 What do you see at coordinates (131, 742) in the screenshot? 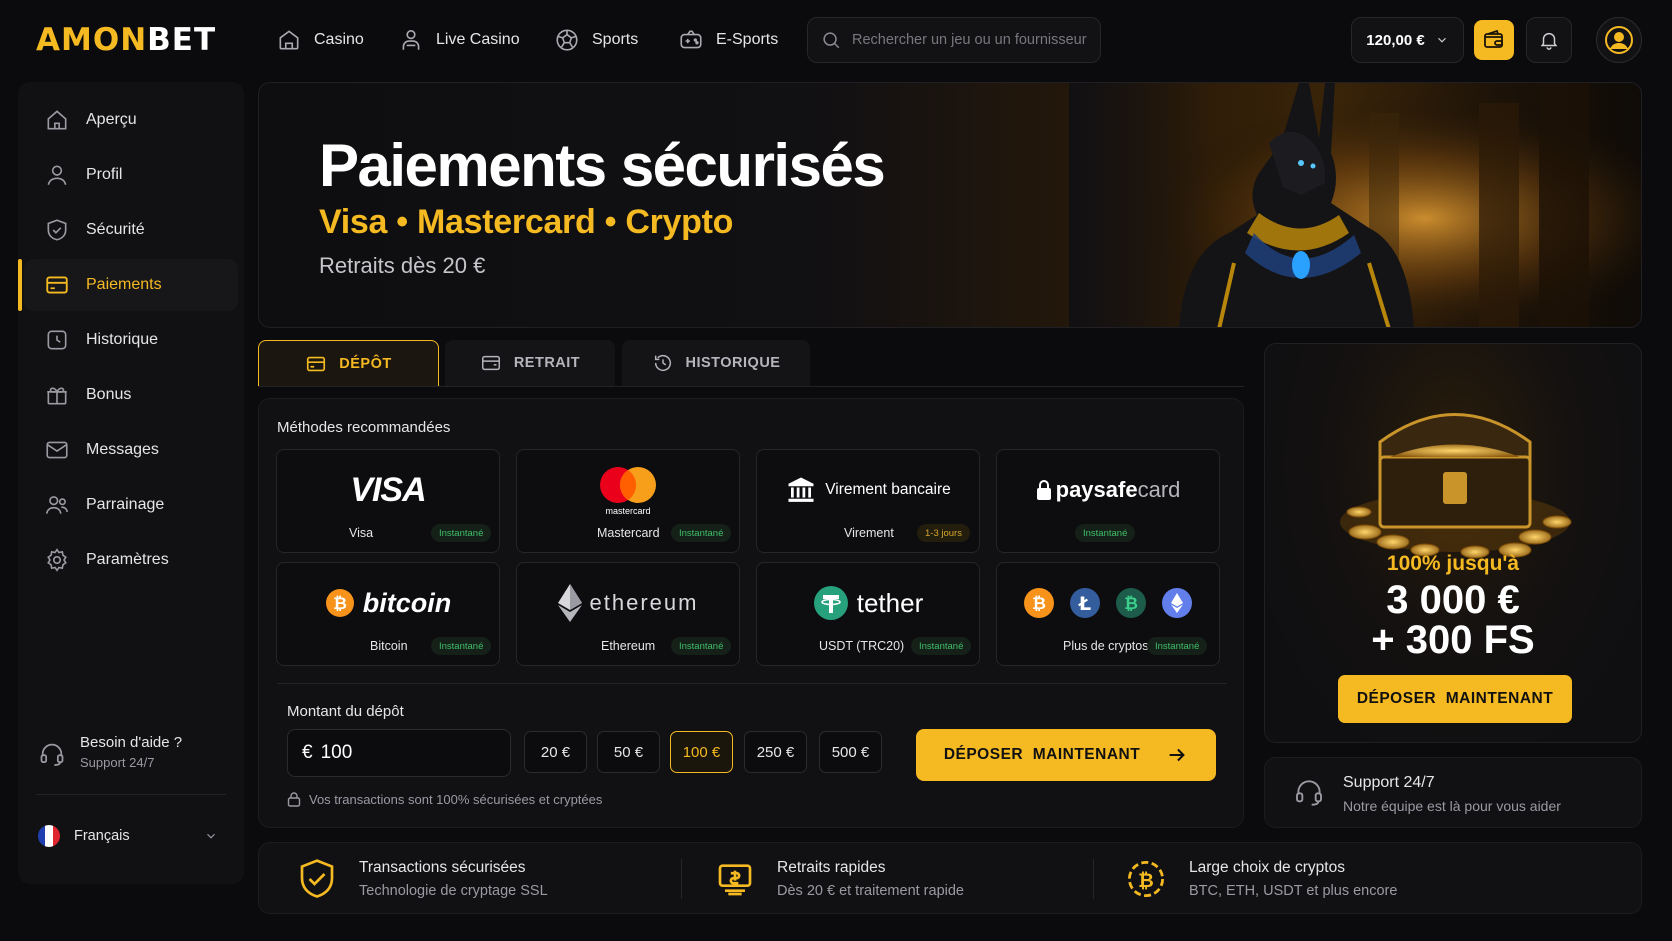
I see `help-title: Besoin d'aide ?` at bounding box center [131, 742].